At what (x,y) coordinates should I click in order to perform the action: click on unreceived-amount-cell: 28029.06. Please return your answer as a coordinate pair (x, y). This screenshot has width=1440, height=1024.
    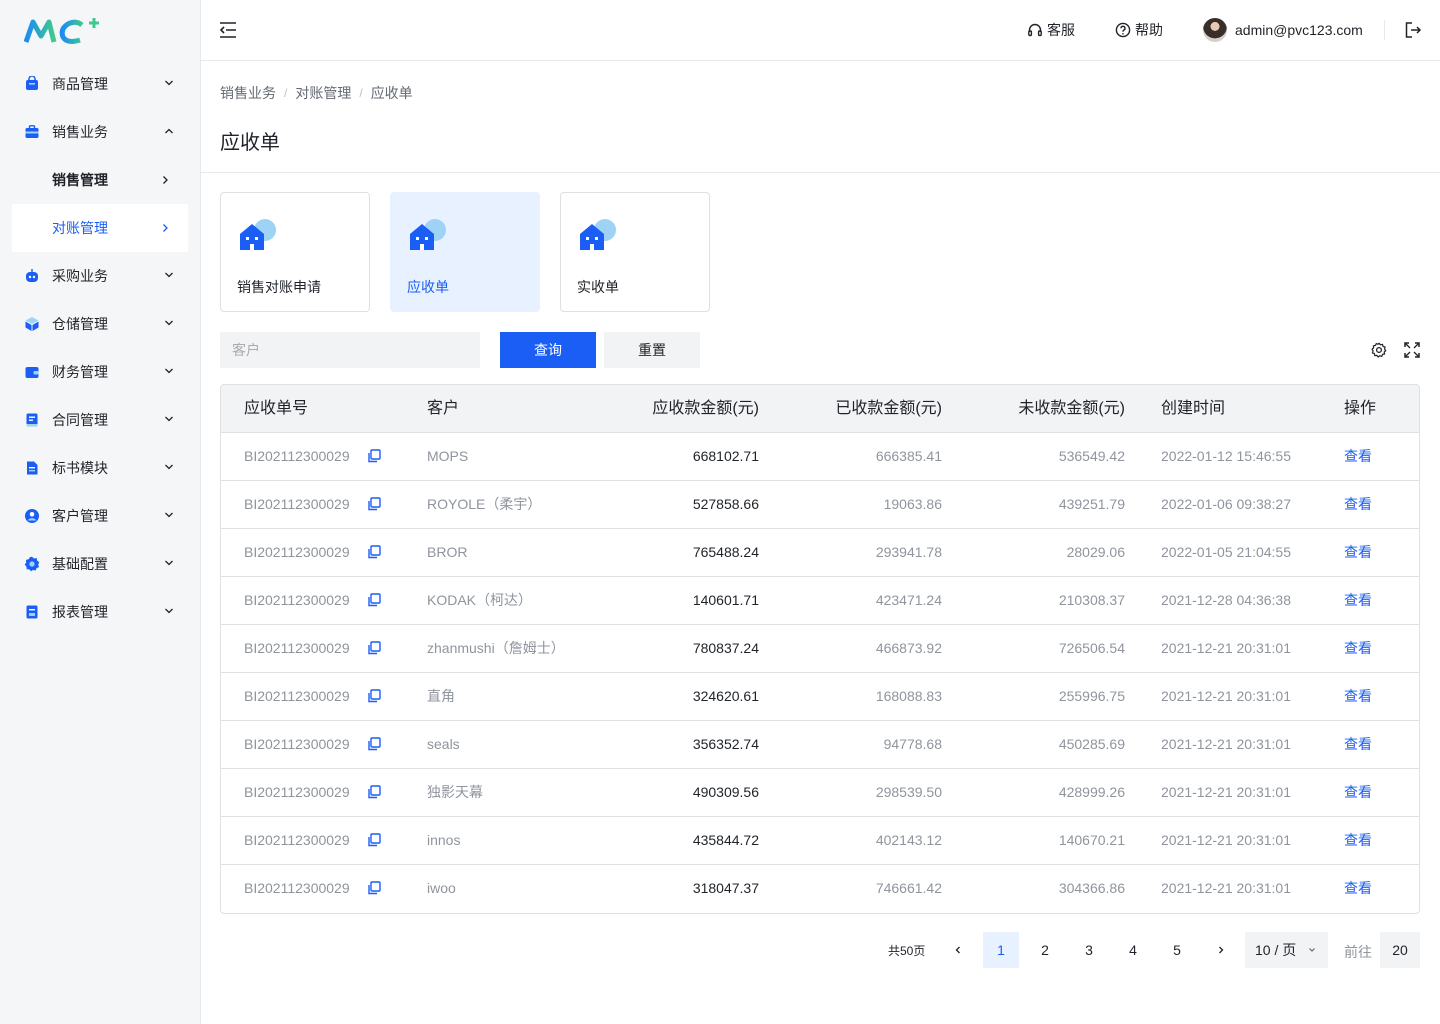
    Looking at the image, I should click on (1095, 552).